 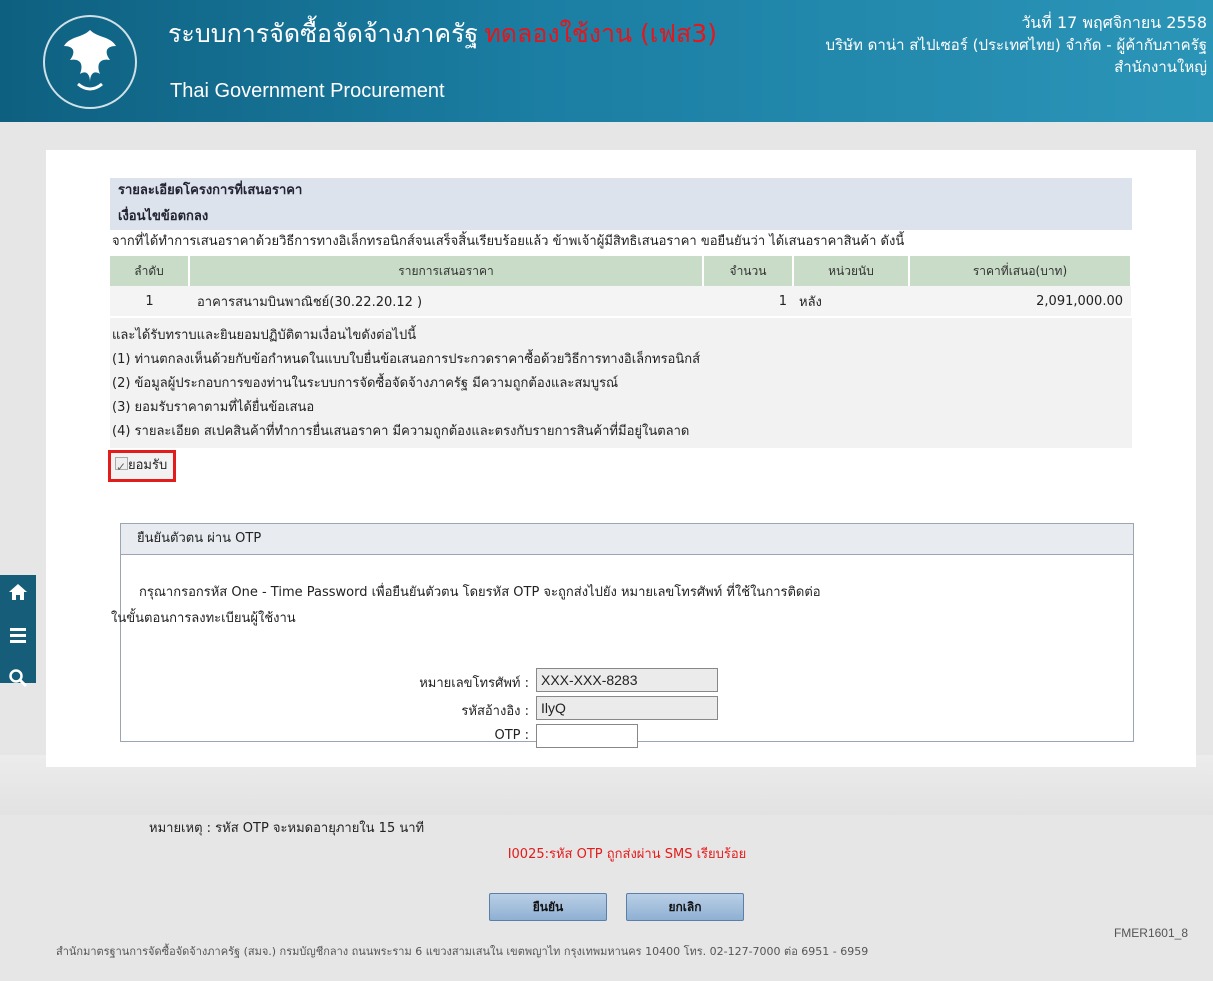 I want to click on cell-price: 2,091,000.00, so click(x=1020, y=301).